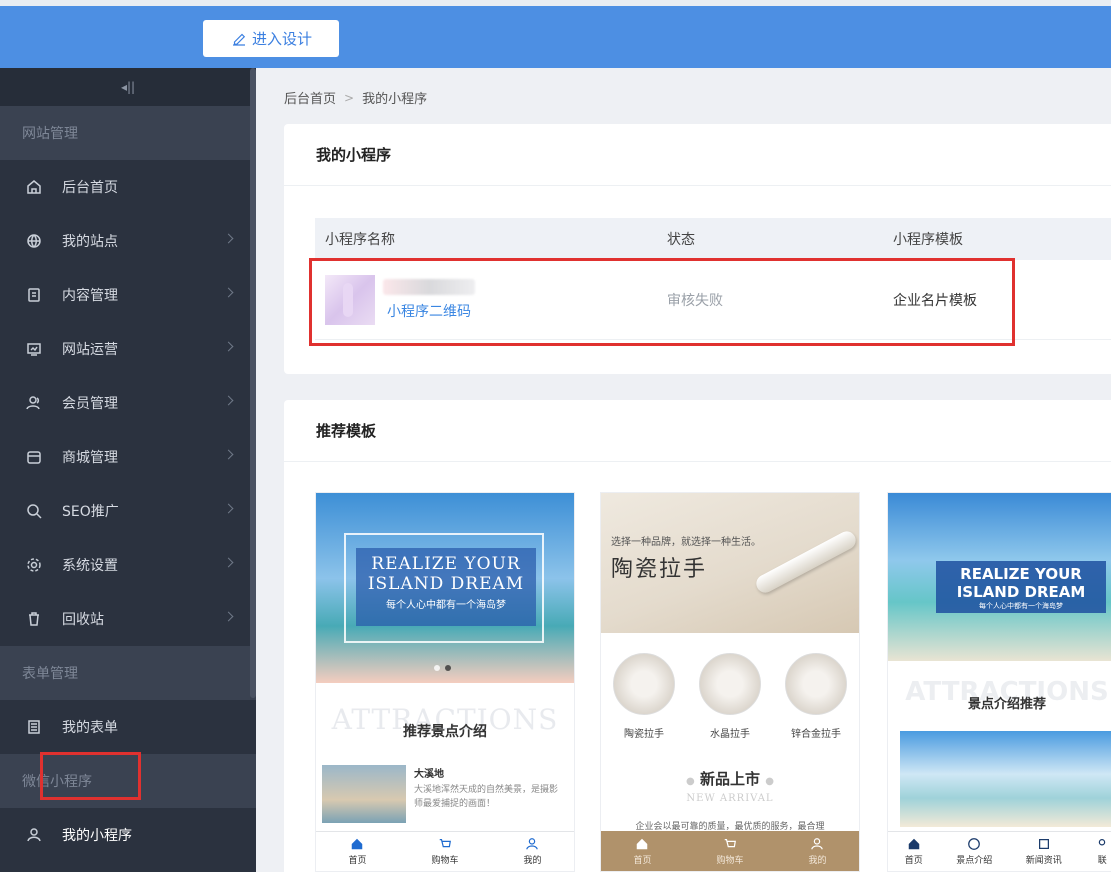 The height and width of the screenshot is (872, 1111). I want to click on breadcrumb: 后台首页 > 我的小程序, so click(356, 98).